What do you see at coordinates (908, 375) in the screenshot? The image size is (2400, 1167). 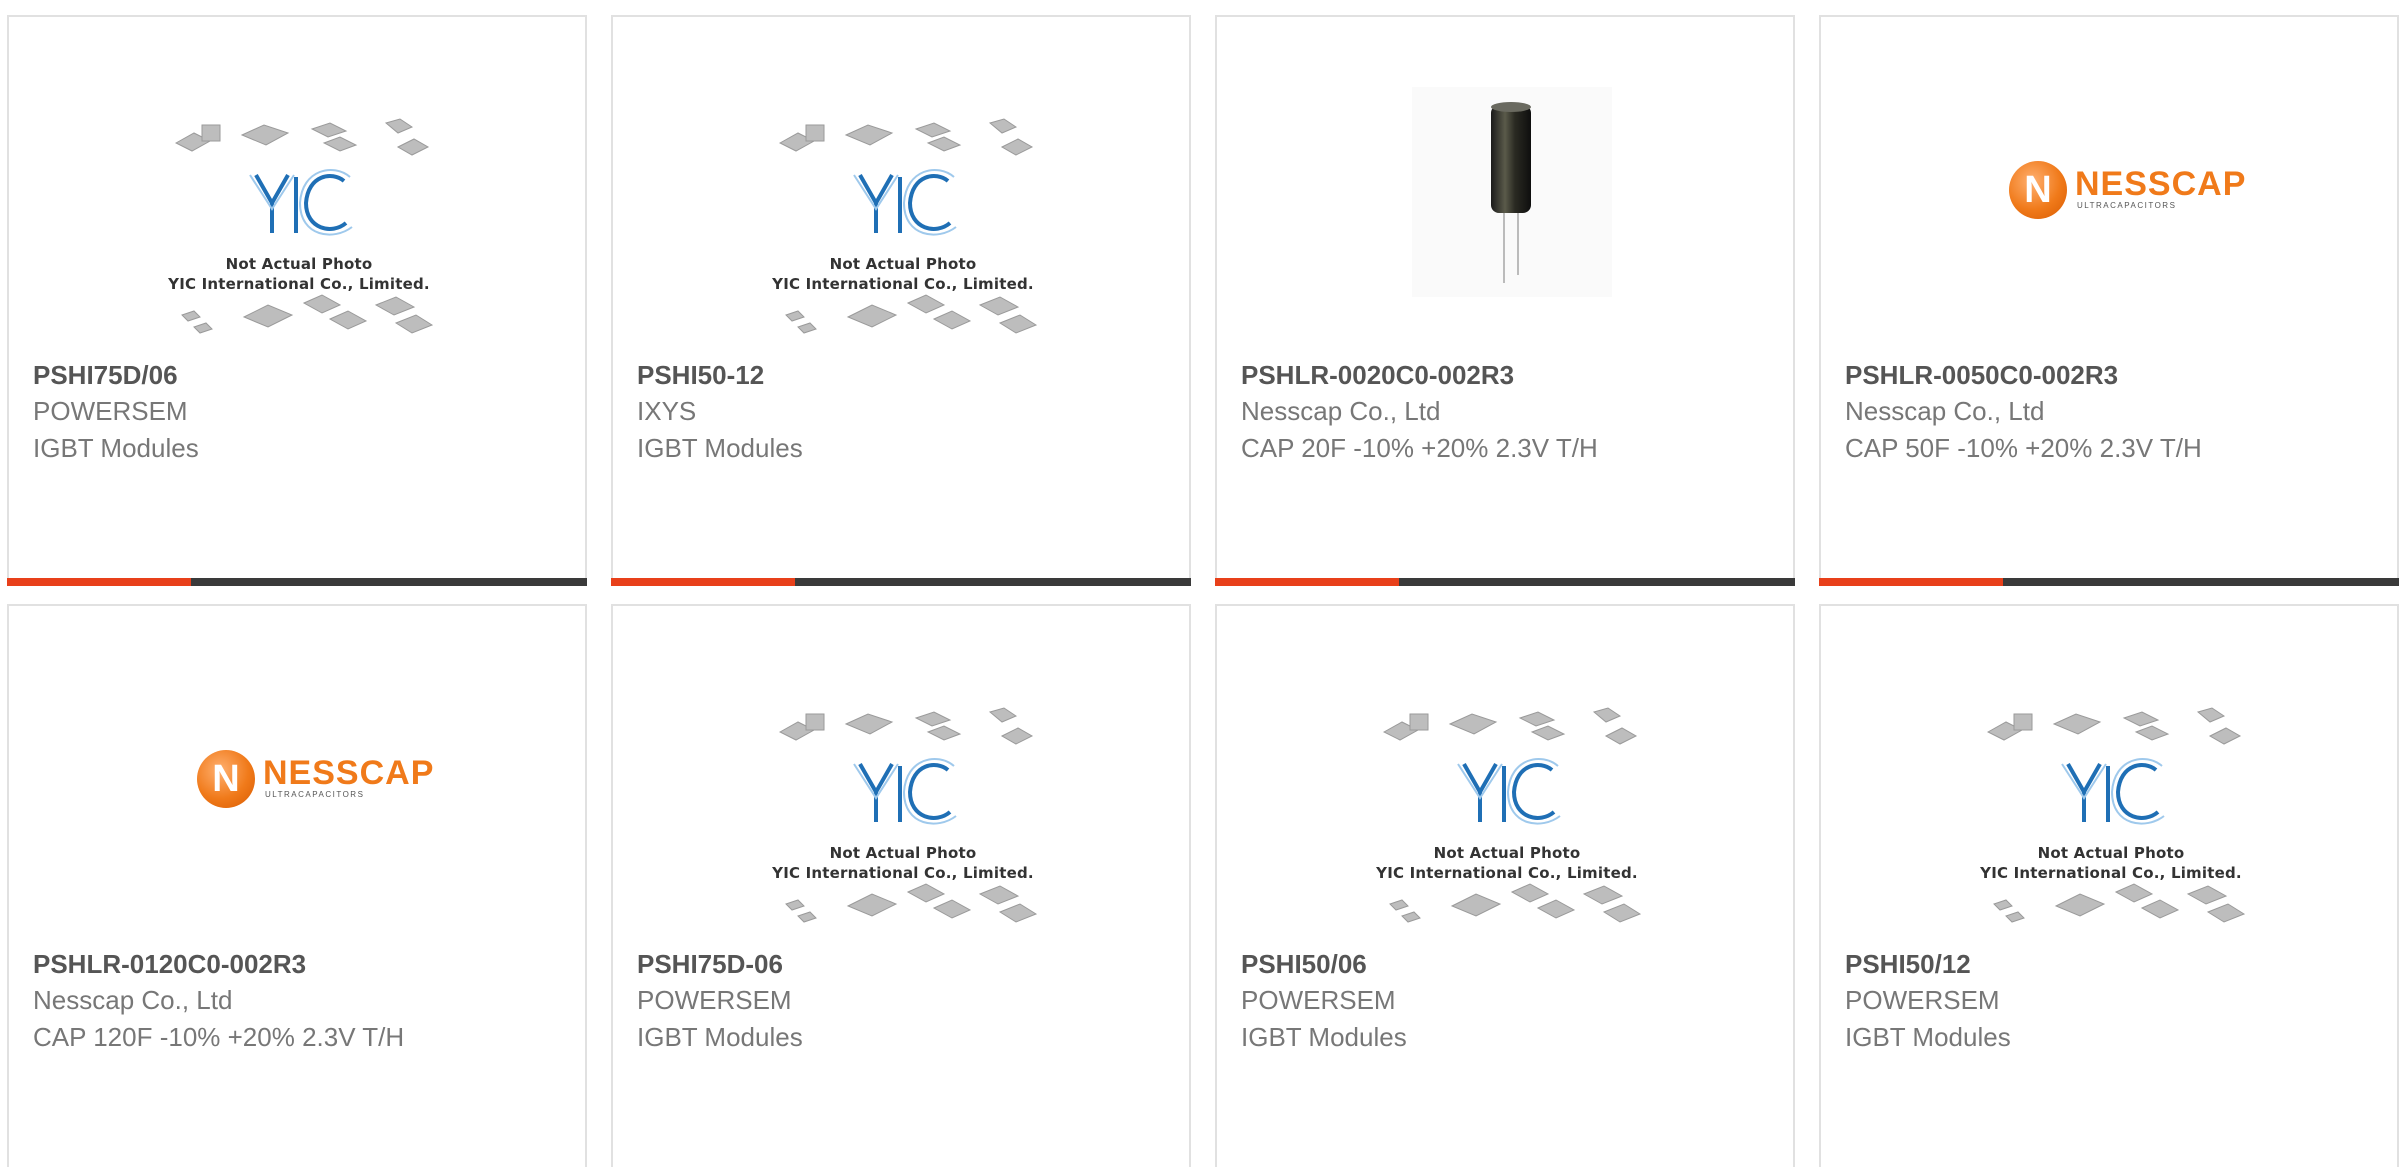 I see `part-number-link: PSHI50-12` at bounding box center [908, 375].